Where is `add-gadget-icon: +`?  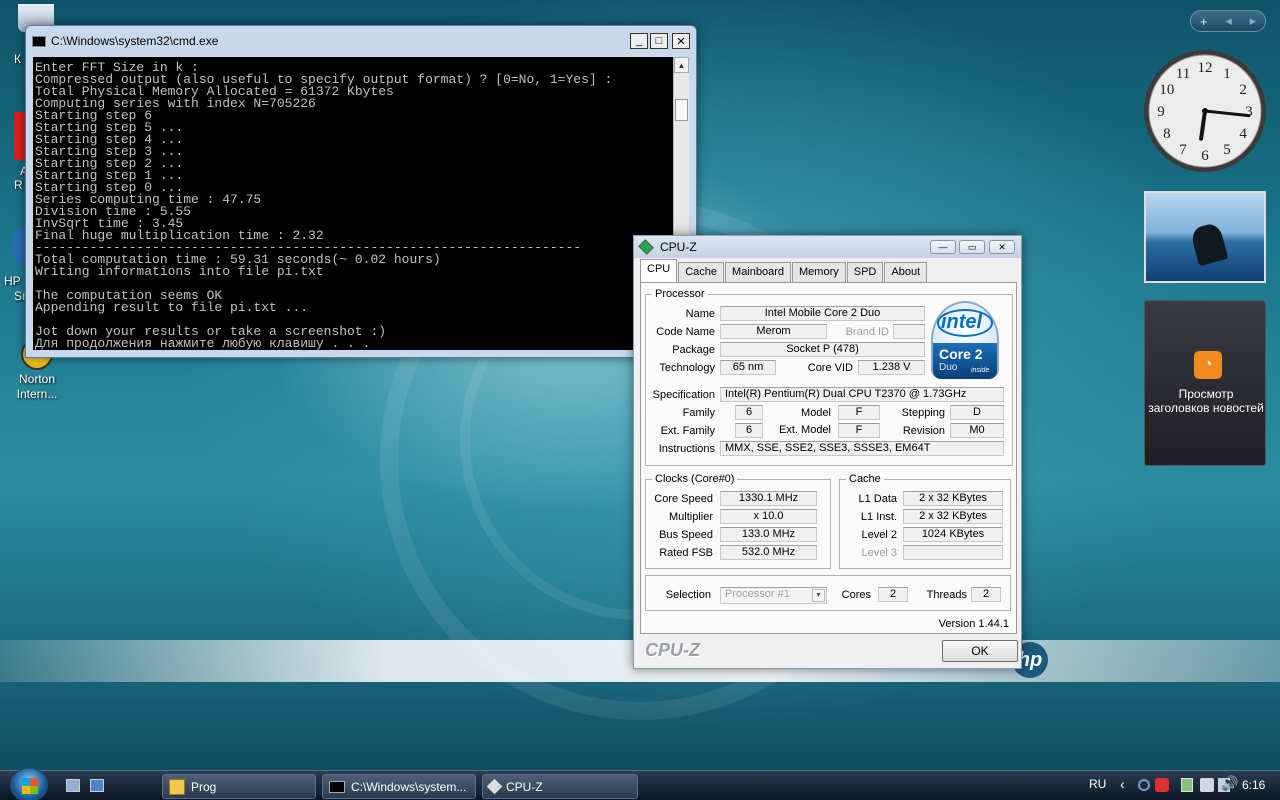
add-gadget-icon: + is located at coordinates (1204, 21).